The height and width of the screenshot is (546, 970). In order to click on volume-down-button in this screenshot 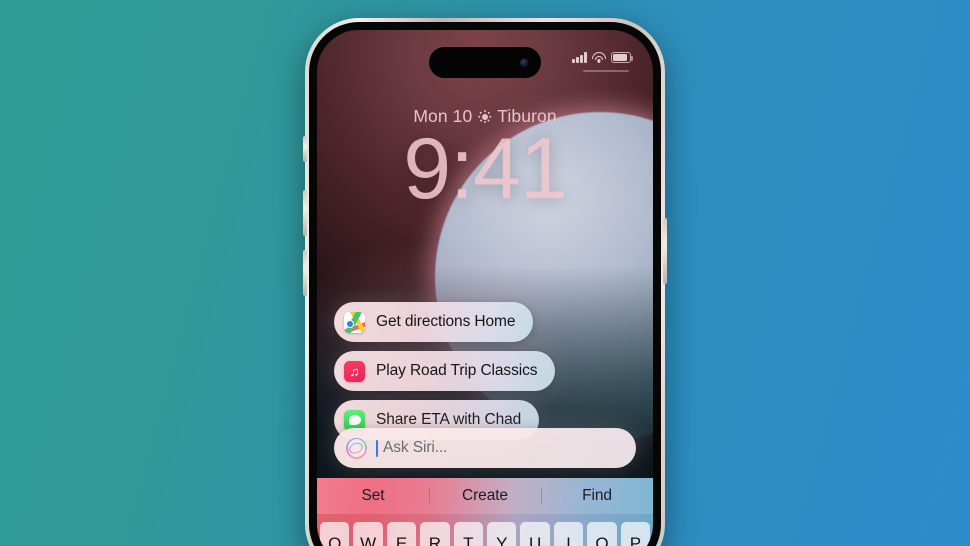, I will do `click(305, 273)`.